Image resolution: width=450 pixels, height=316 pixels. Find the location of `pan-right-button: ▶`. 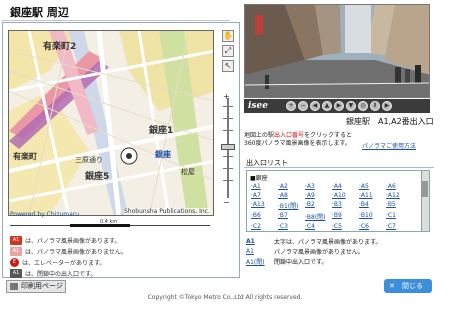

pan-right-button: ▶ is located at coordinates (338, 106).